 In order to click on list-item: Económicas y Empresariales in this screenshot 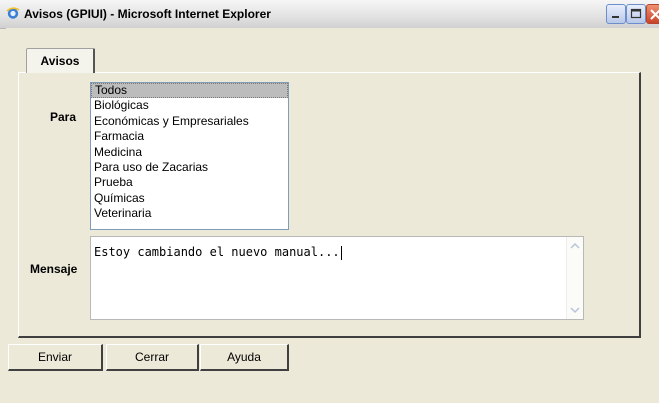, I will do `click(189, 121)`.